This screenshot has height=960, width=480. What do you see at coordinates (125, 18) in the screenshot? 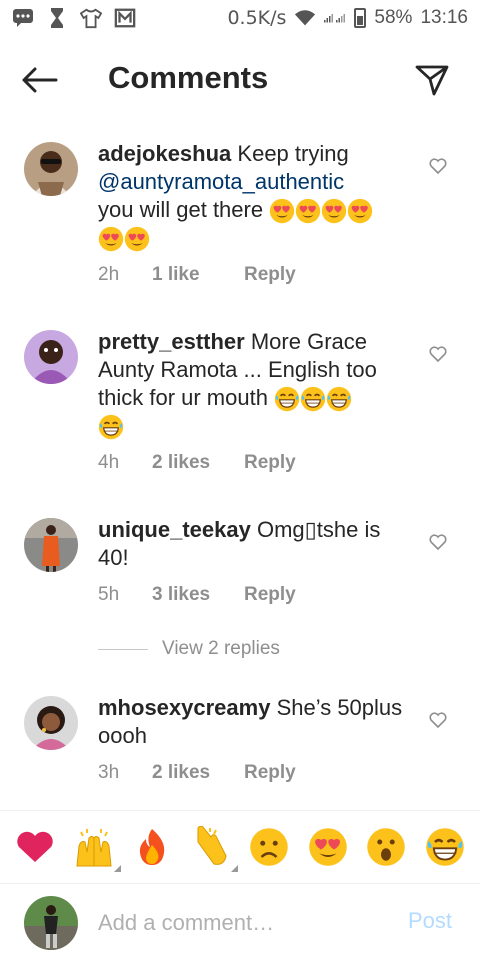
I see `mail-icon` at bounding box center [125, 18].